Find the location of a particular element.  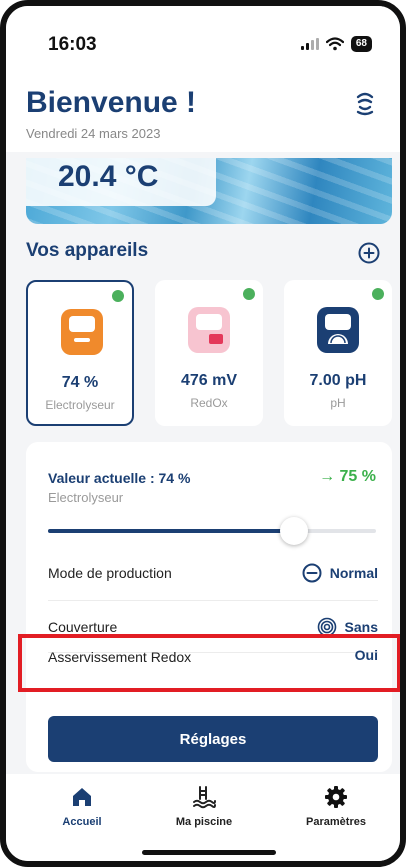

production-mode-value: Normal is located at coordinates (353, 573).